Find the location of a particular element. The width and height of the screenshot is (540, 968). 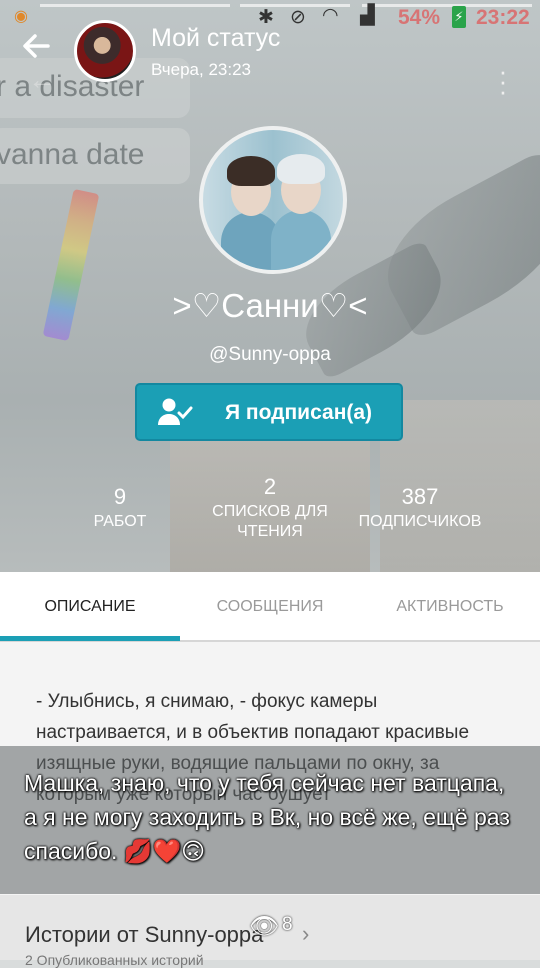

back-button is located at coordinates (38, 48).